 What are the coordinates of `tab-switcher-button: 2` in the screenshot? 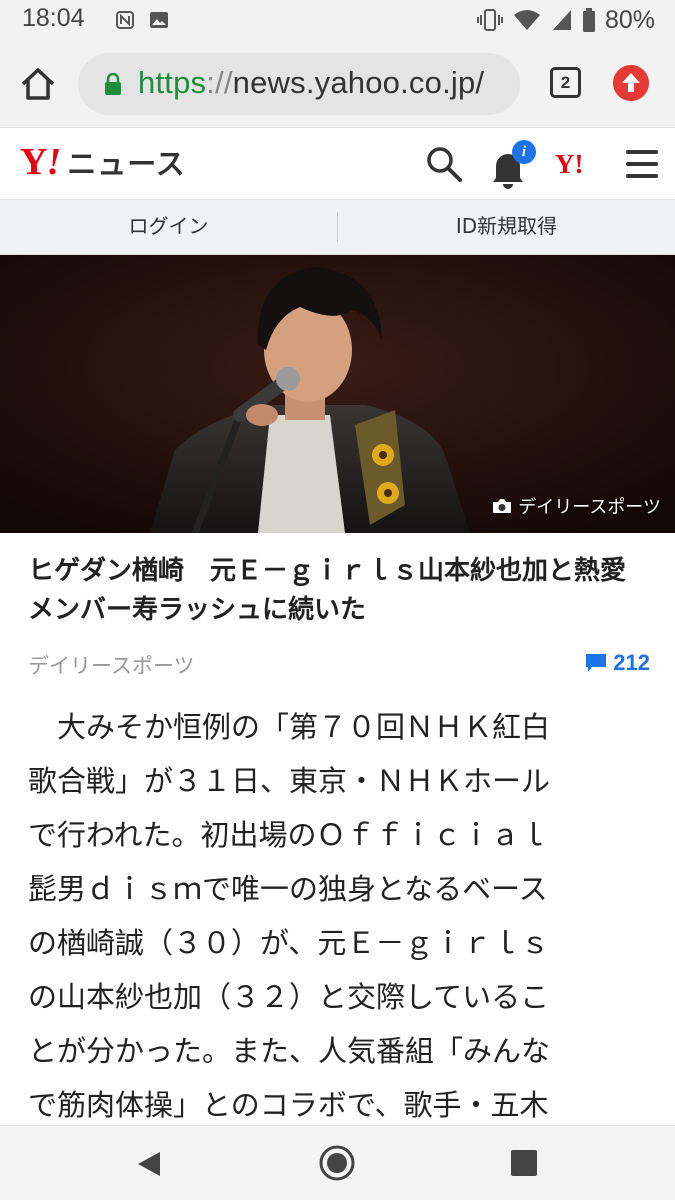 It's located at (565, 82).